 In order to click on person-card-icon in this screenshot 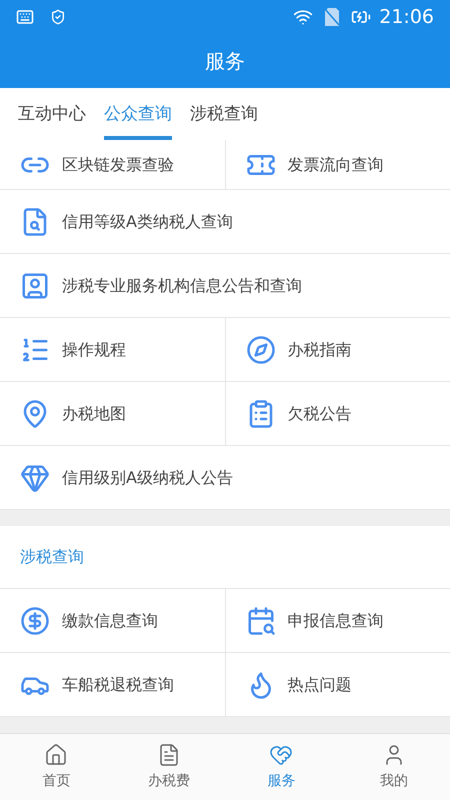, I will do `click(35, 285)`.